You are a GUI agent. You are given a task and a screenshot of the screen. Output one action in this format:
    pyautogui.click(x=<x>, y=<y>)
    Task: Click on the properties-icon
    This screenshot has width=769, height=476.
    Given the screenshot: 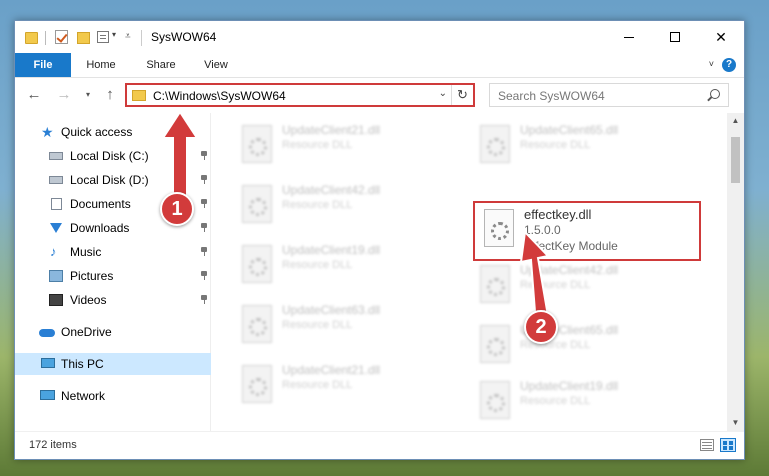 What is the action you would take?
    pyautogui.click(x=103, y=37)
    